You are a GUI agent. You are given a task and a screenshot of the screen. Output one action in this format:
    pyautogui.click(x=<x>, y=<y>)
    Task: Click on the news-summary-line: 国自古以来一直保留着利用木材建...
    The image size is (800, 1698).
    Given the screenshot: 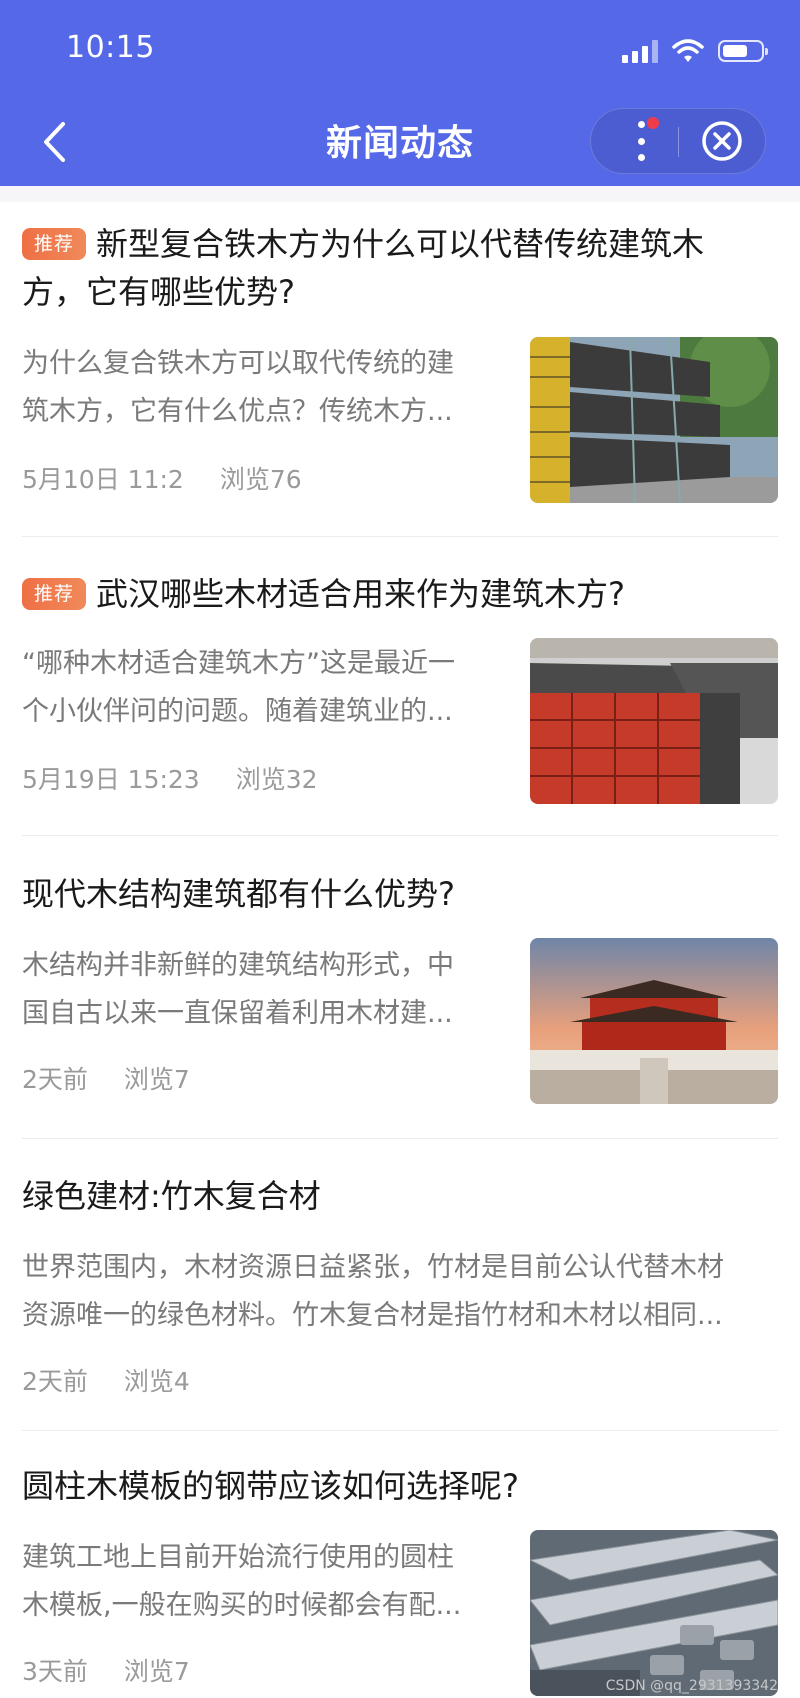 What is the action you would take?
    pyautogui.click(x=237, y=1013)
    